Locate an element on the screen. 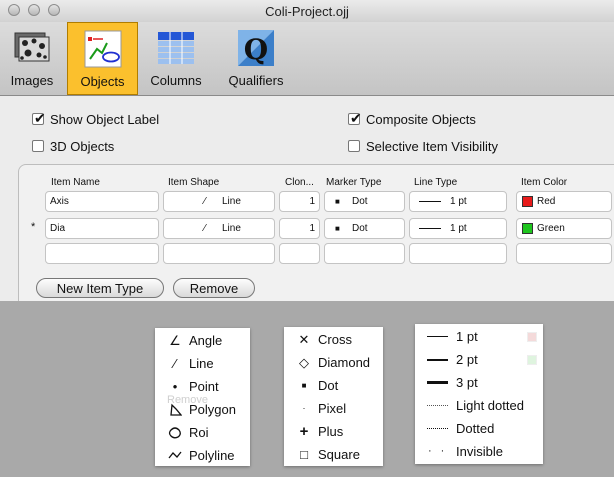  qualifiers-icon: Q is located at coordinates (256, 48).